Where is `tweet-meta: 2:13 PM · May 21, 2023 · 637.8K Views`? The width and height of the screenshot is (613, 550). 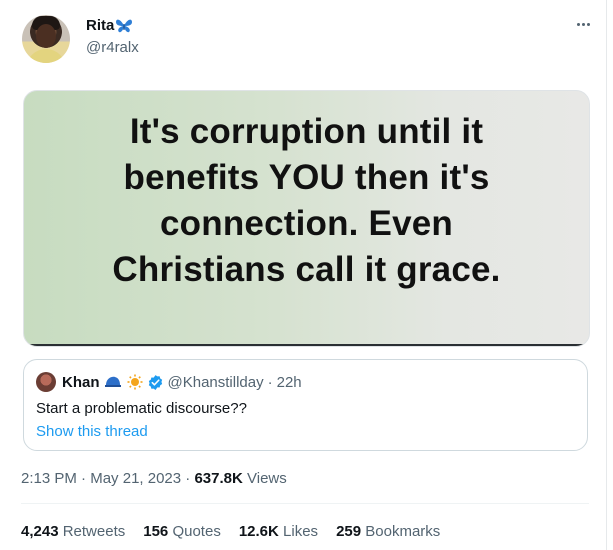 tweet-meta: 2:13 PM · May 21, 2023 · 637.8K Views is located at coordinates (154, 478).